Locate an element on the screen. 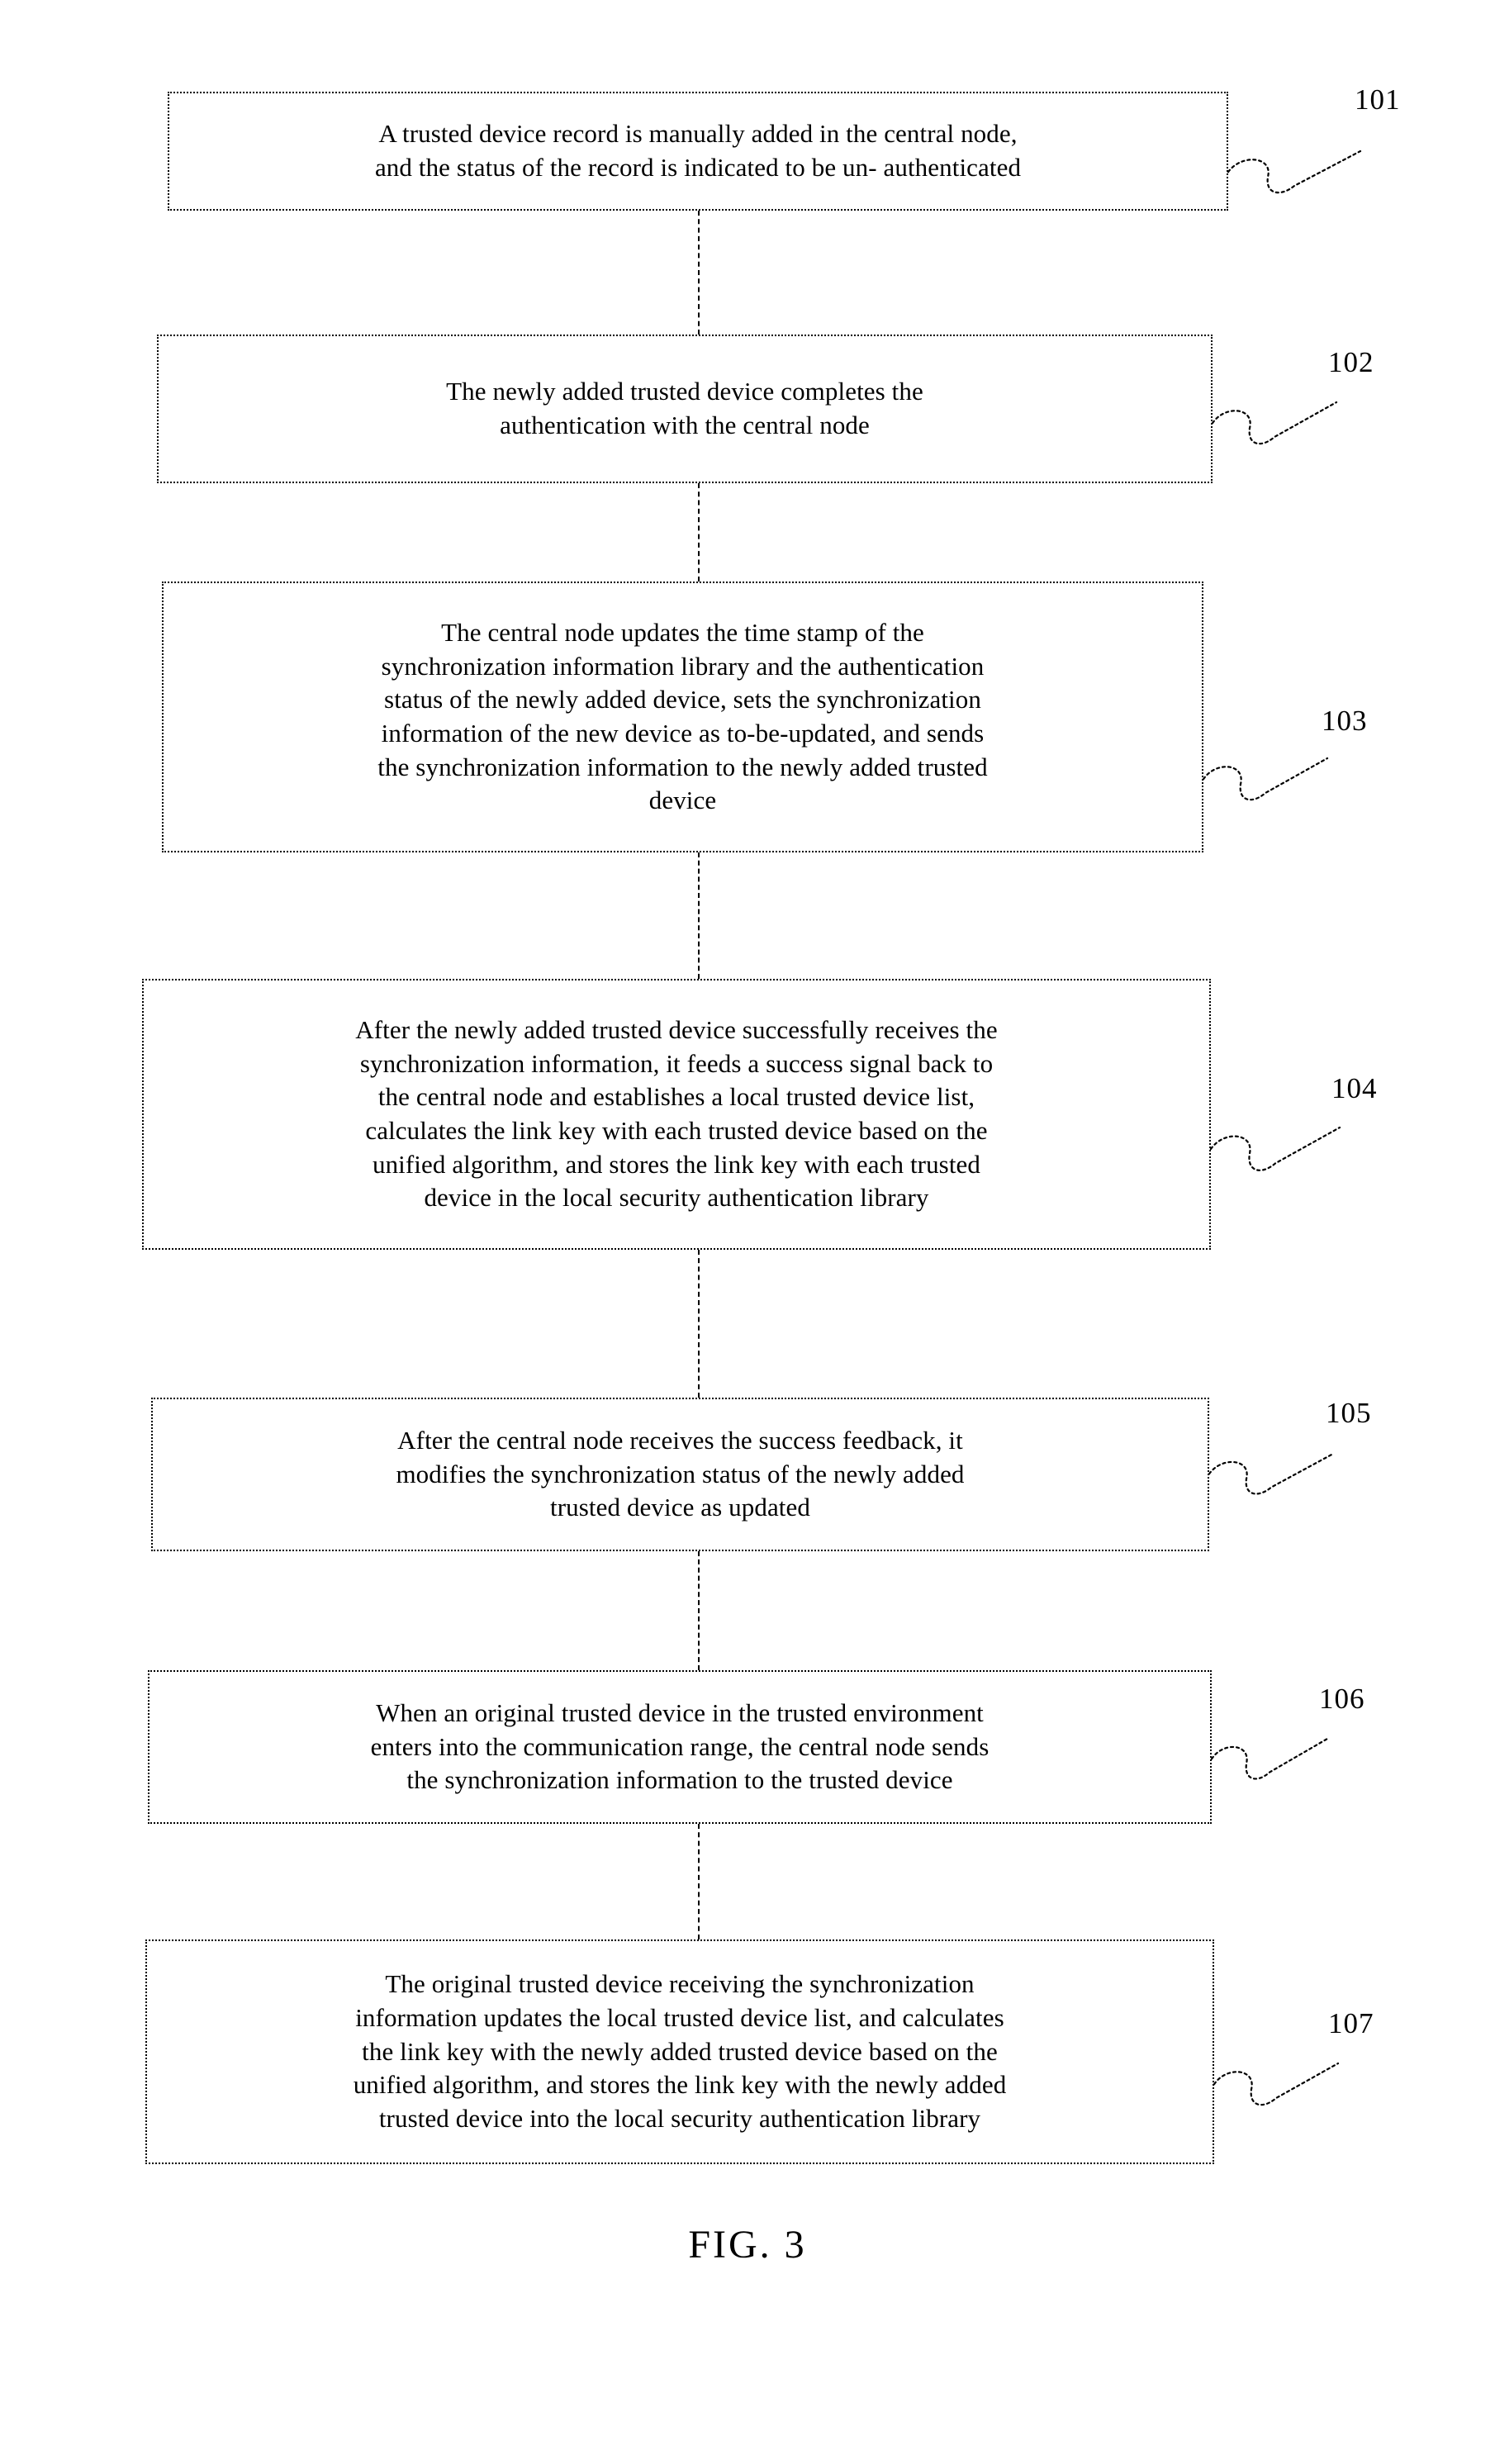  figure-caption: FIG. 3 is located at coordinates (747, 2245).